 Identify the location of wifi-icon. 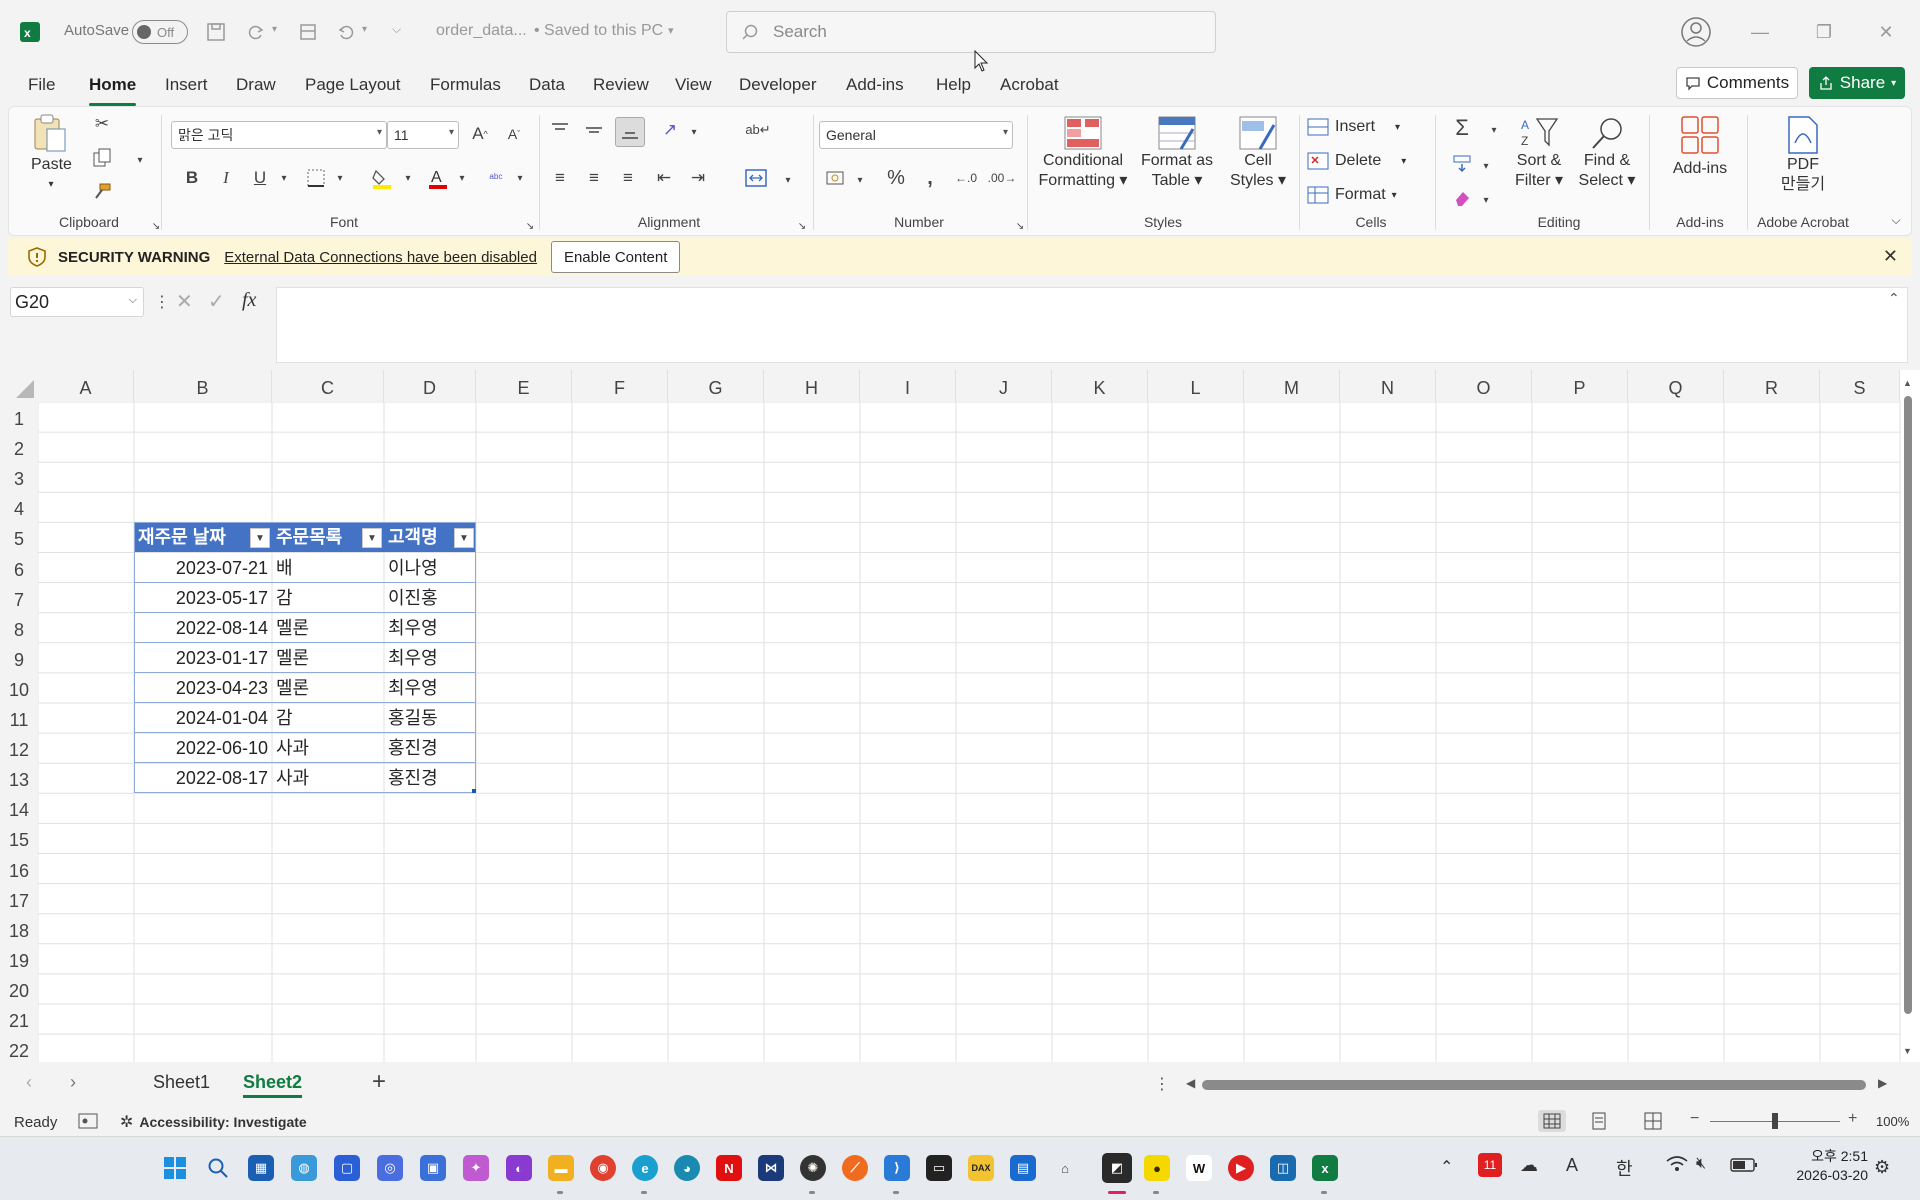
(1677, 1164).